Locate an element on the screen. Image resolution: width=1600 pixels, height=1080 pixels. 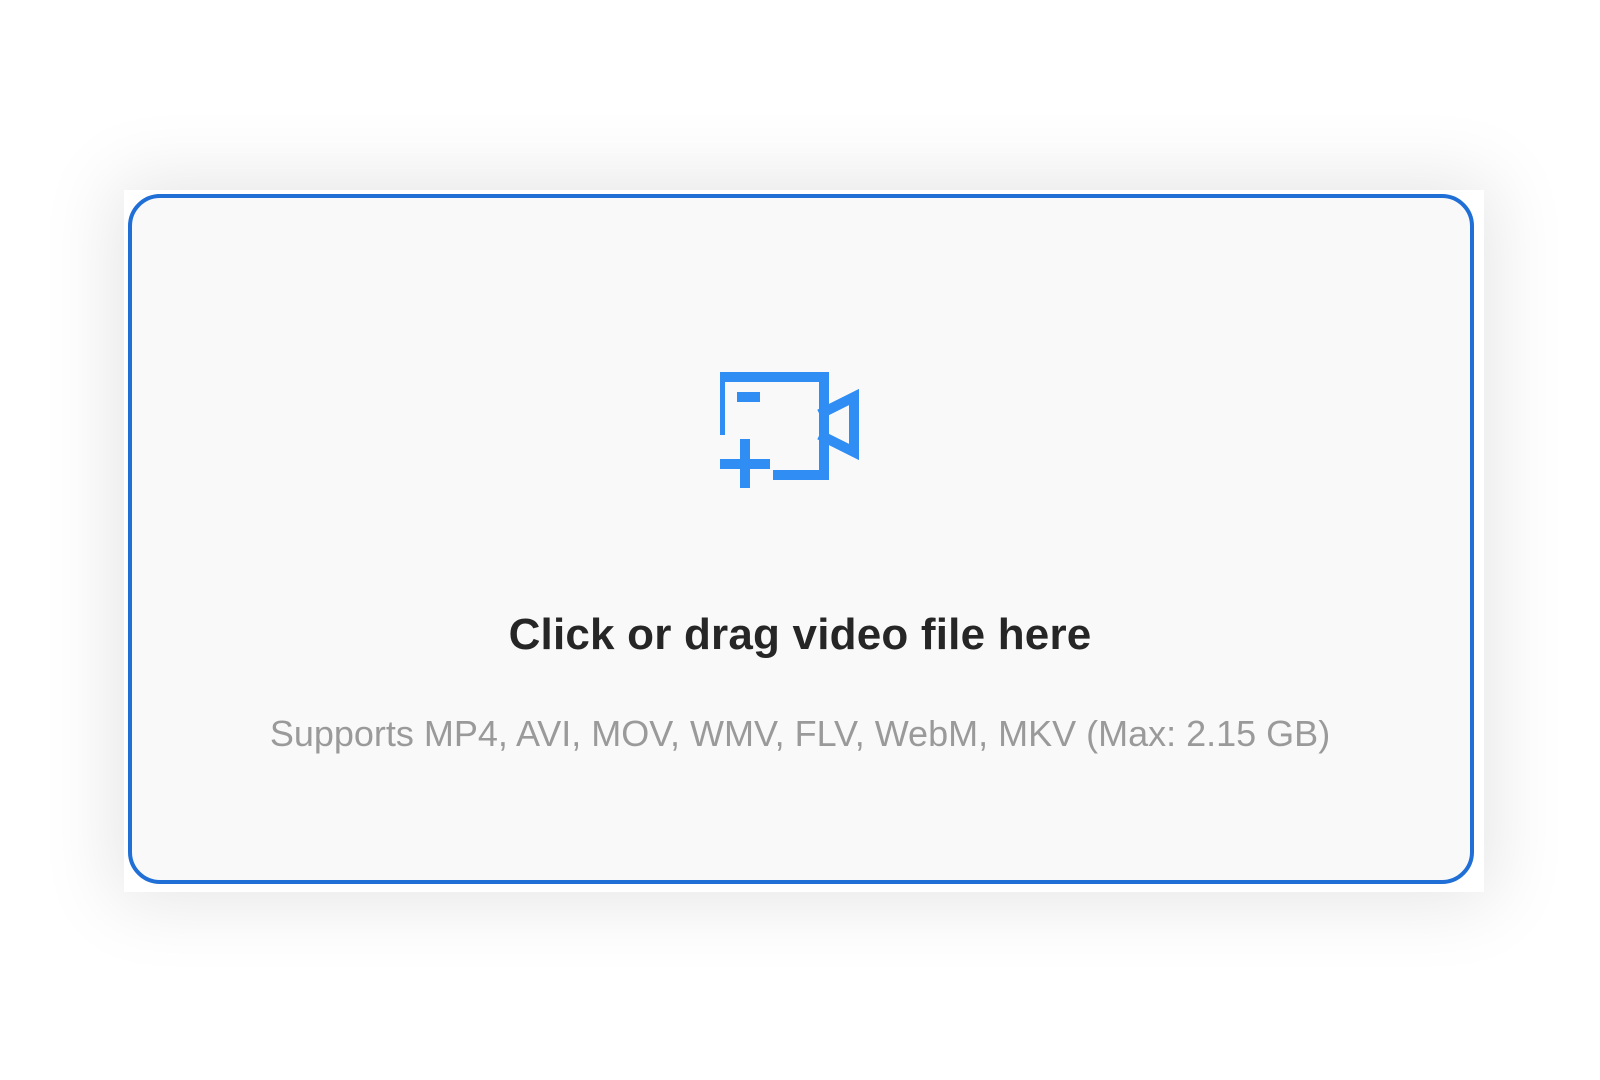
video-add-icon is located at coordinates (800, 437).